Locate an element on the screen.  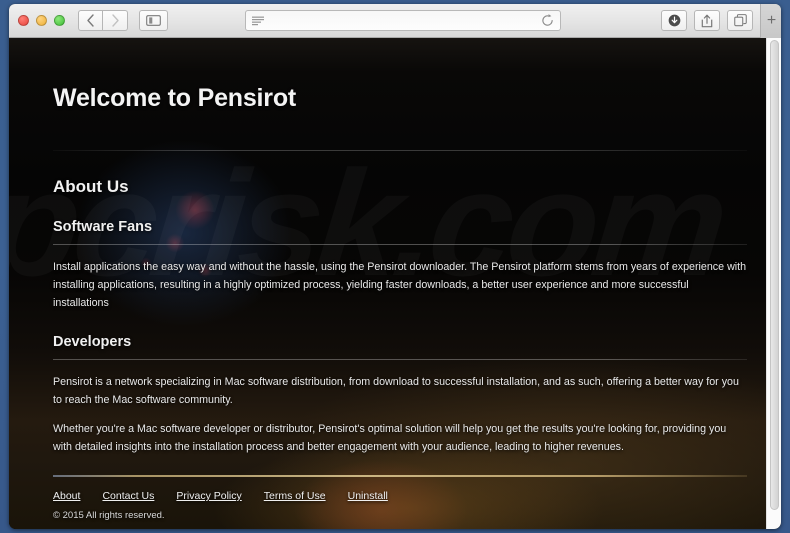
sidebar-toggle-icon is located at coordinates (153, 20).